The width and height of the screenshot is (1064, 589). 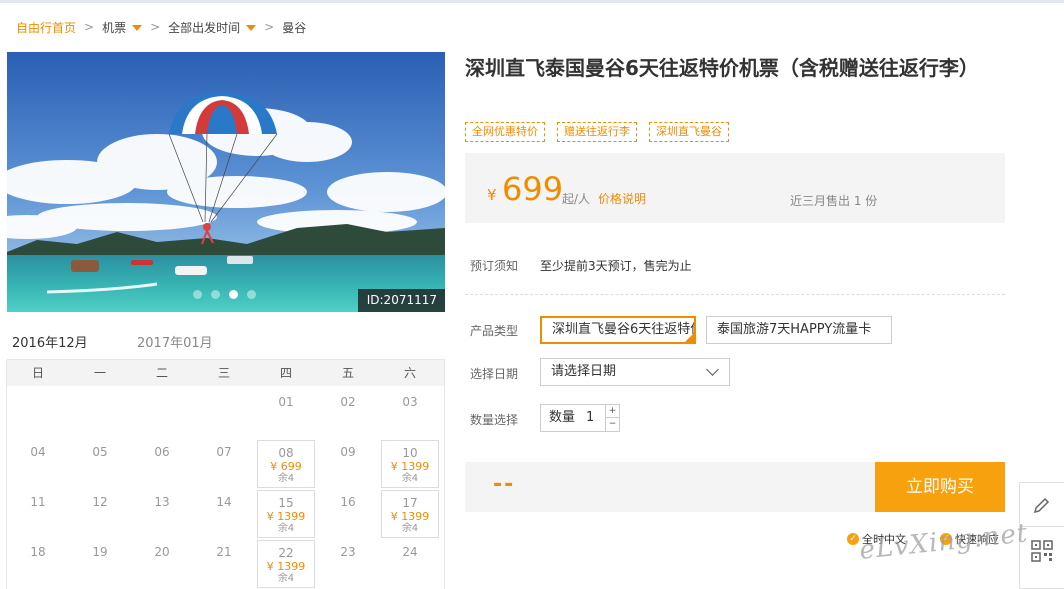 I want to click on calendar-day-available: 15 ¥ 1399 余4, so click(x=286, y=514).